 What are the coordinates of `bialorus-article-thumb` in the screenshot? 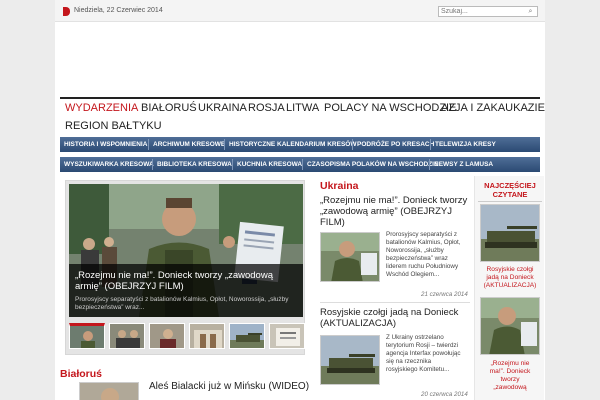 It's located at (109, 391).